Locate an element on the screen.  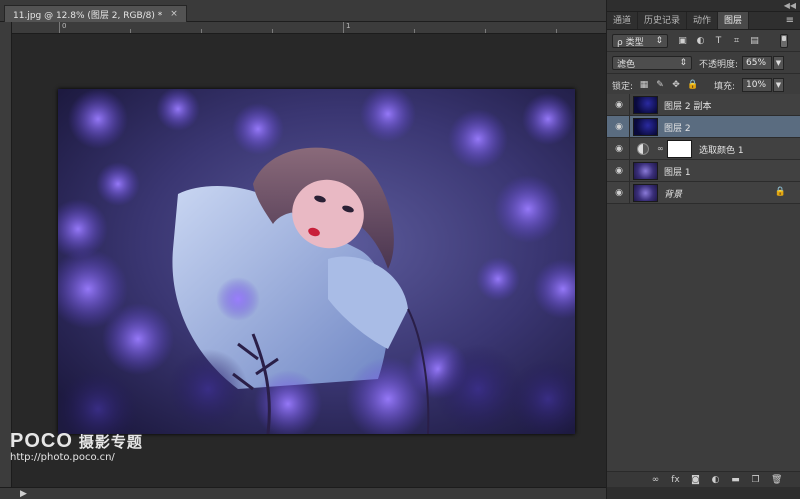
filter-smart-object-icon: ▤ is located at coordinates (754, 41).